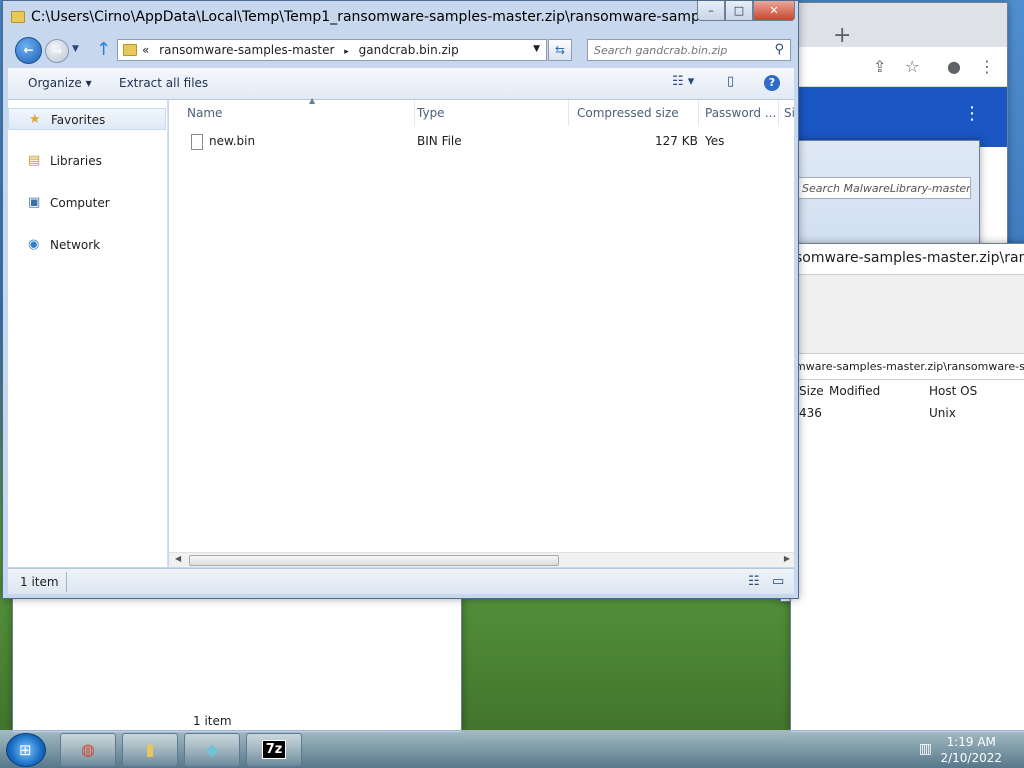  Describe the element at coordinates (130, 50) in the screenshot. I see `address-folder-icon` at that location.